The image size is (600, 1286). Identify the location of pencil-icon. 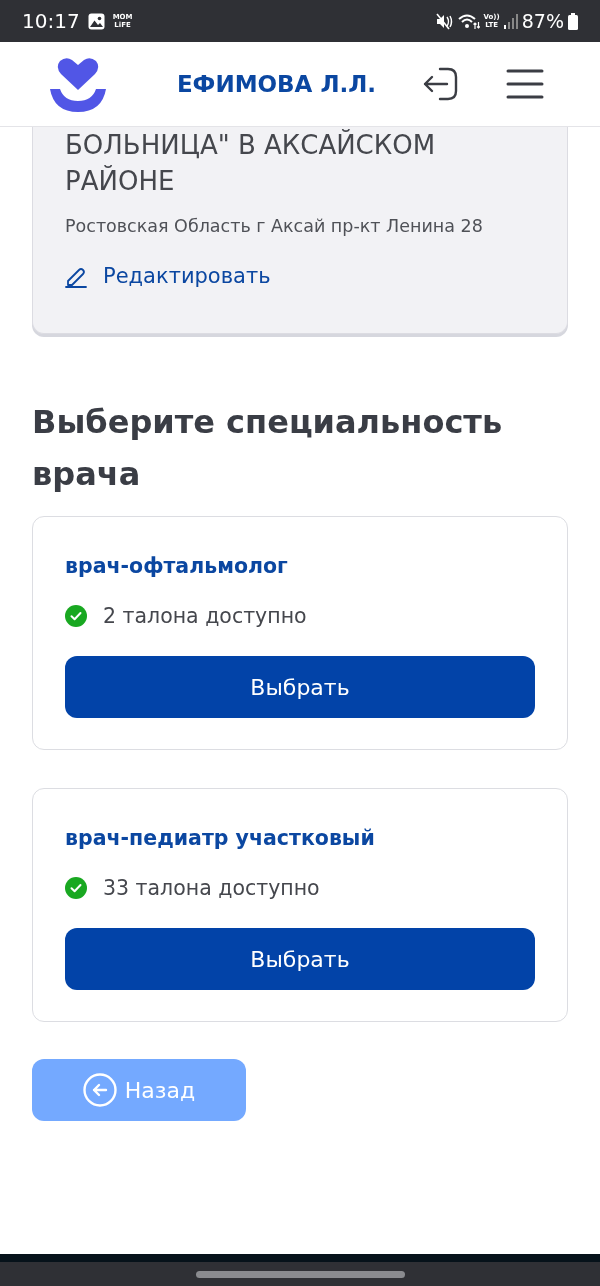
(76, 277).